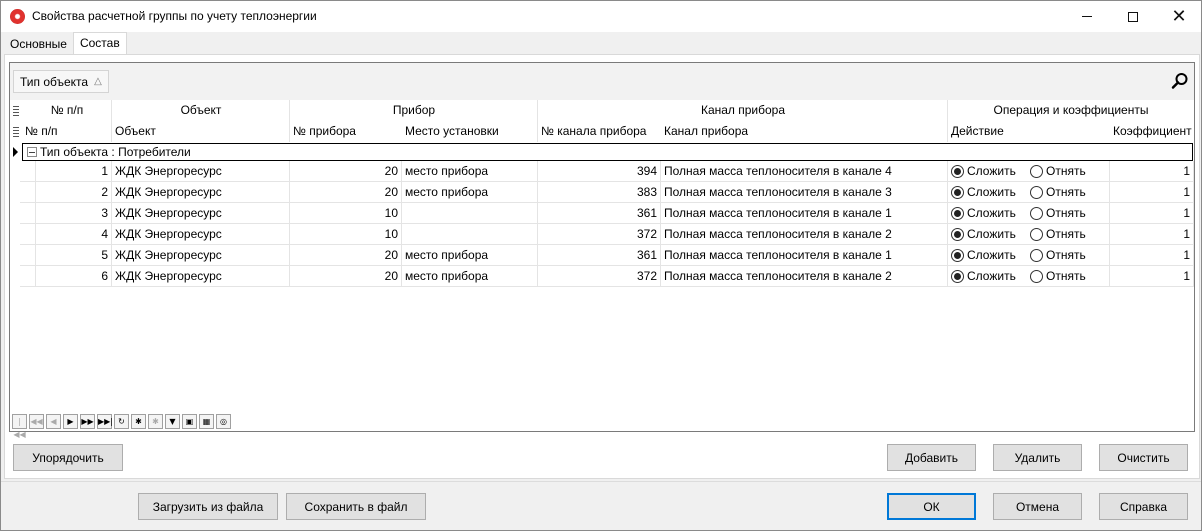  Describe the element at coordinates (16, 132) in the screenshot. I see `column-customize-icon` at that location.